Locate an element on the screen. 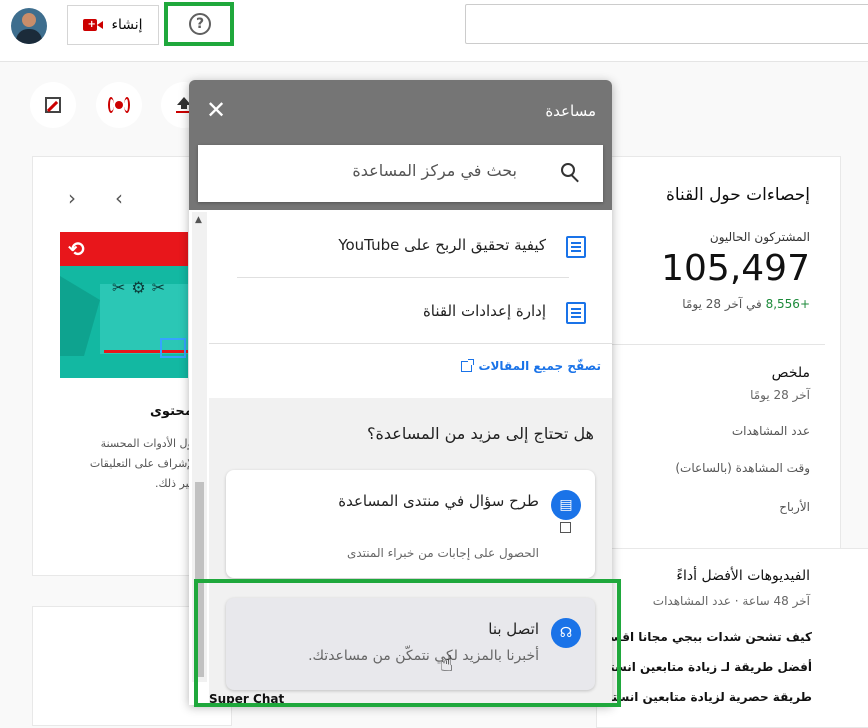 This screenshot has height=728, width=868. create-button: إنشاء + is located at coordinates (113, 25).